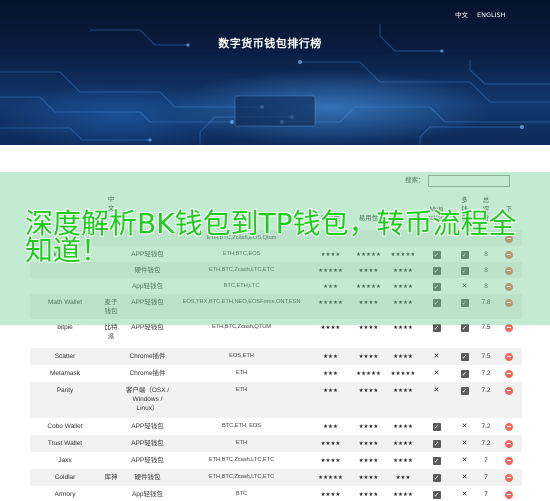 This screenshot has width=550, height=501. I want to click on usability-rating: ★★★★★, so click(368, 374).